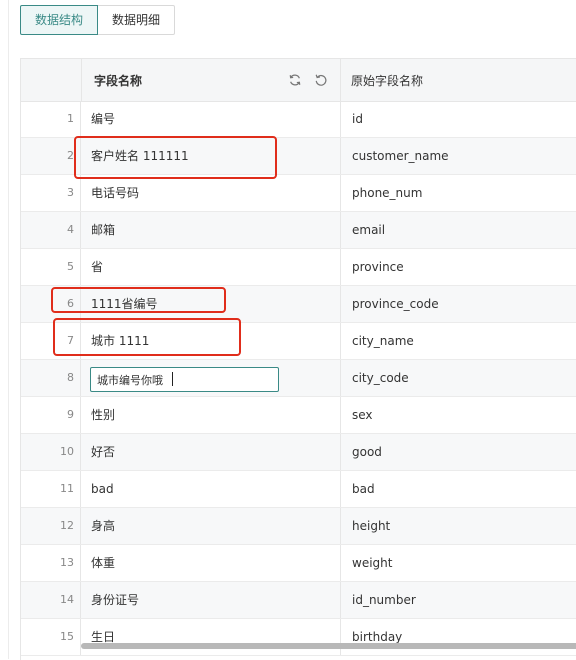  I want to click on index-column-header, so click(51, 80).